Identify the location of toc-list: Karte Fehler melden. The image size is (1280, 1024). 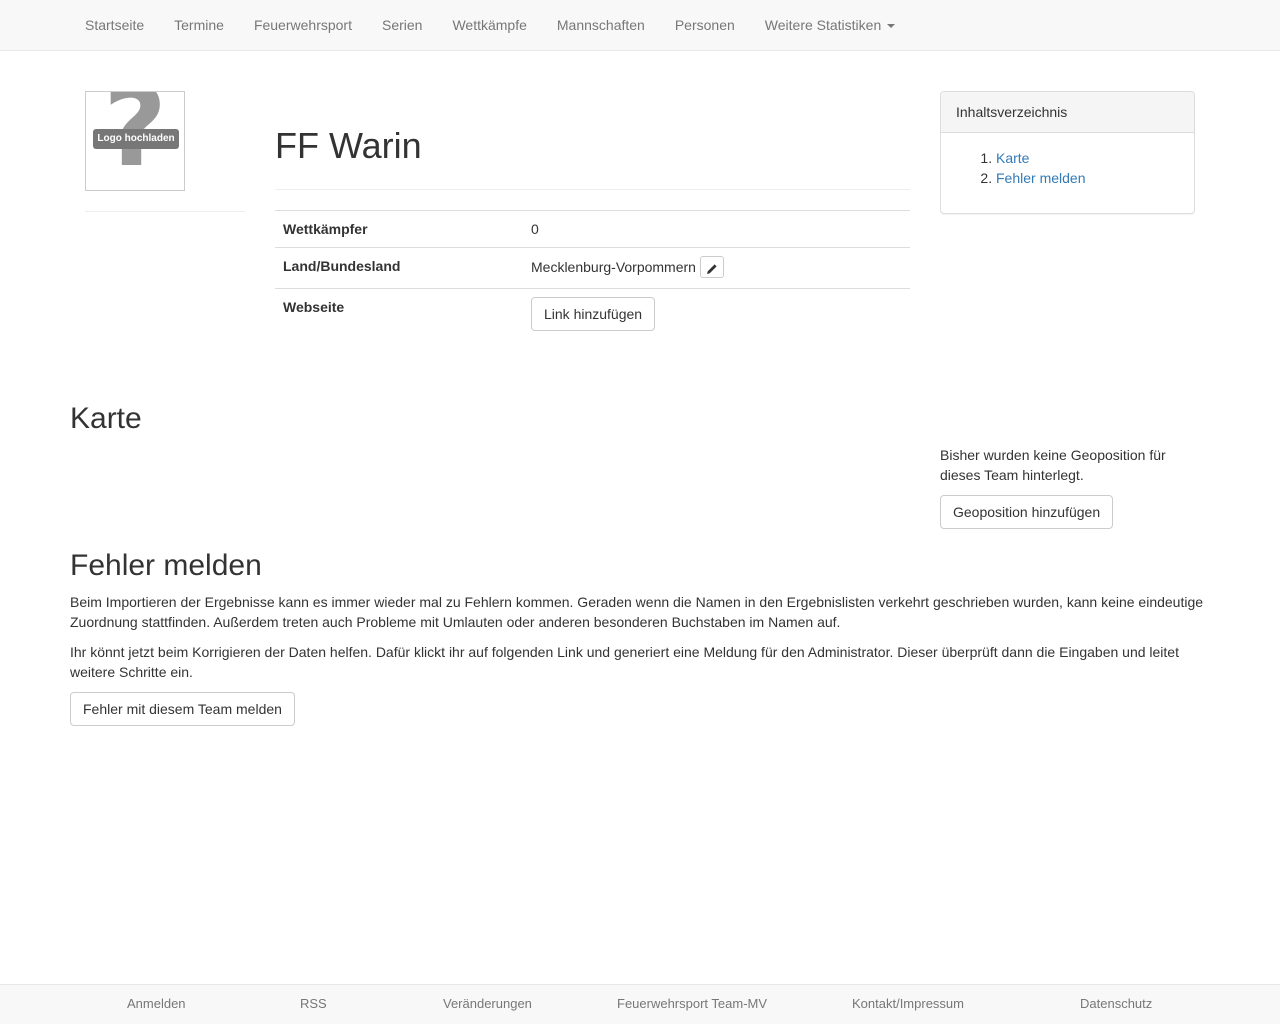
(1067, 160).